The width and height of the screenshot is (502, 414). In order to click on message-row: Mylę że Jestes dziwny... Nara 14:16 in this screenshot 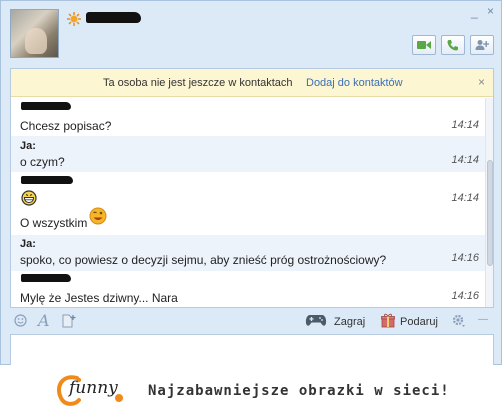, I will do `click(248, 289)`.